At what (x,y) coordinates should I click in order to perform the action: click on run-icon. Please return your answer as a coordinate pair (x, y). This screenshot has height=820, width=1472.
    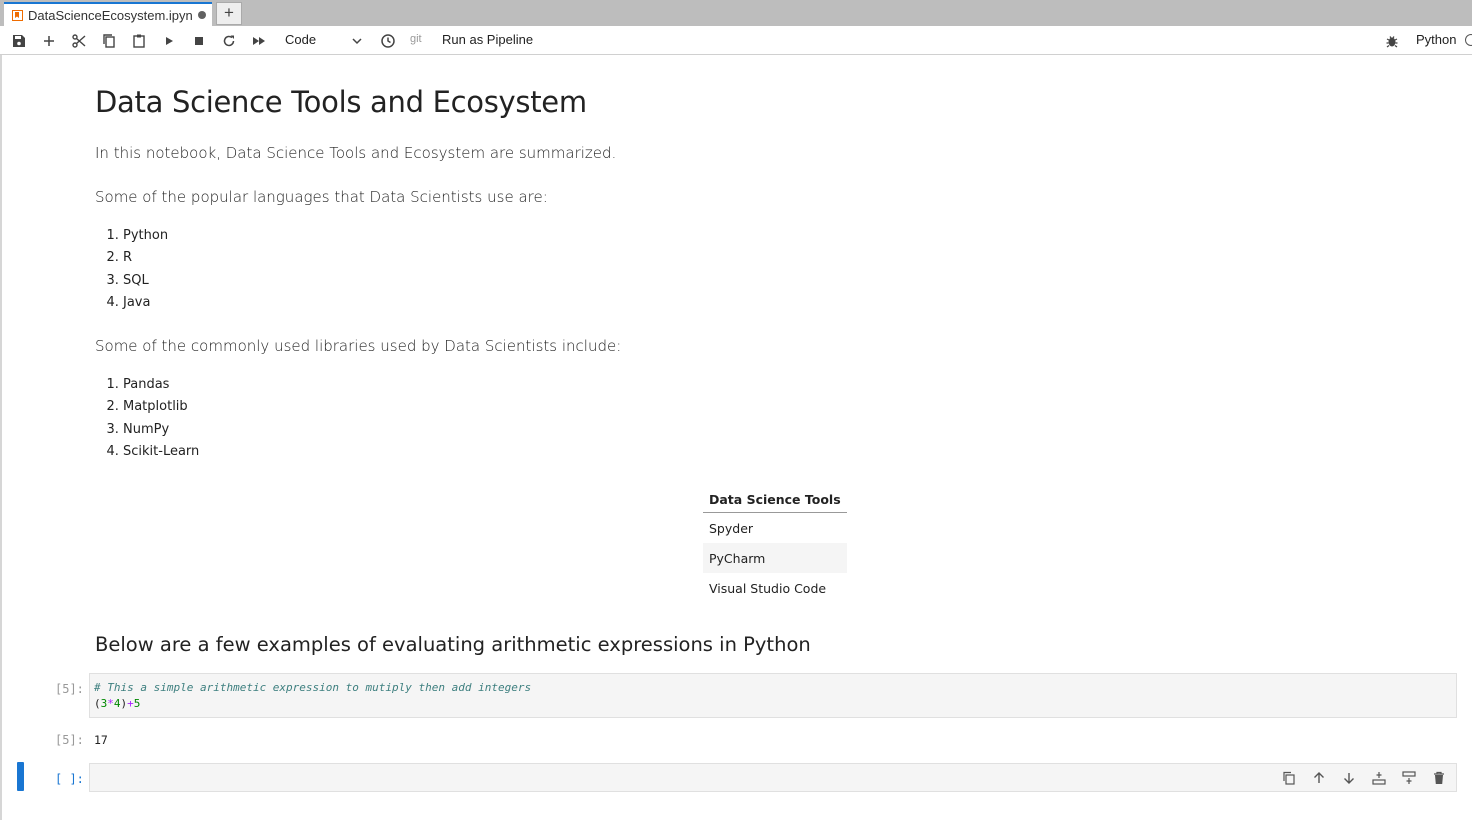
    Looking at the image, I should click on (169, 41).